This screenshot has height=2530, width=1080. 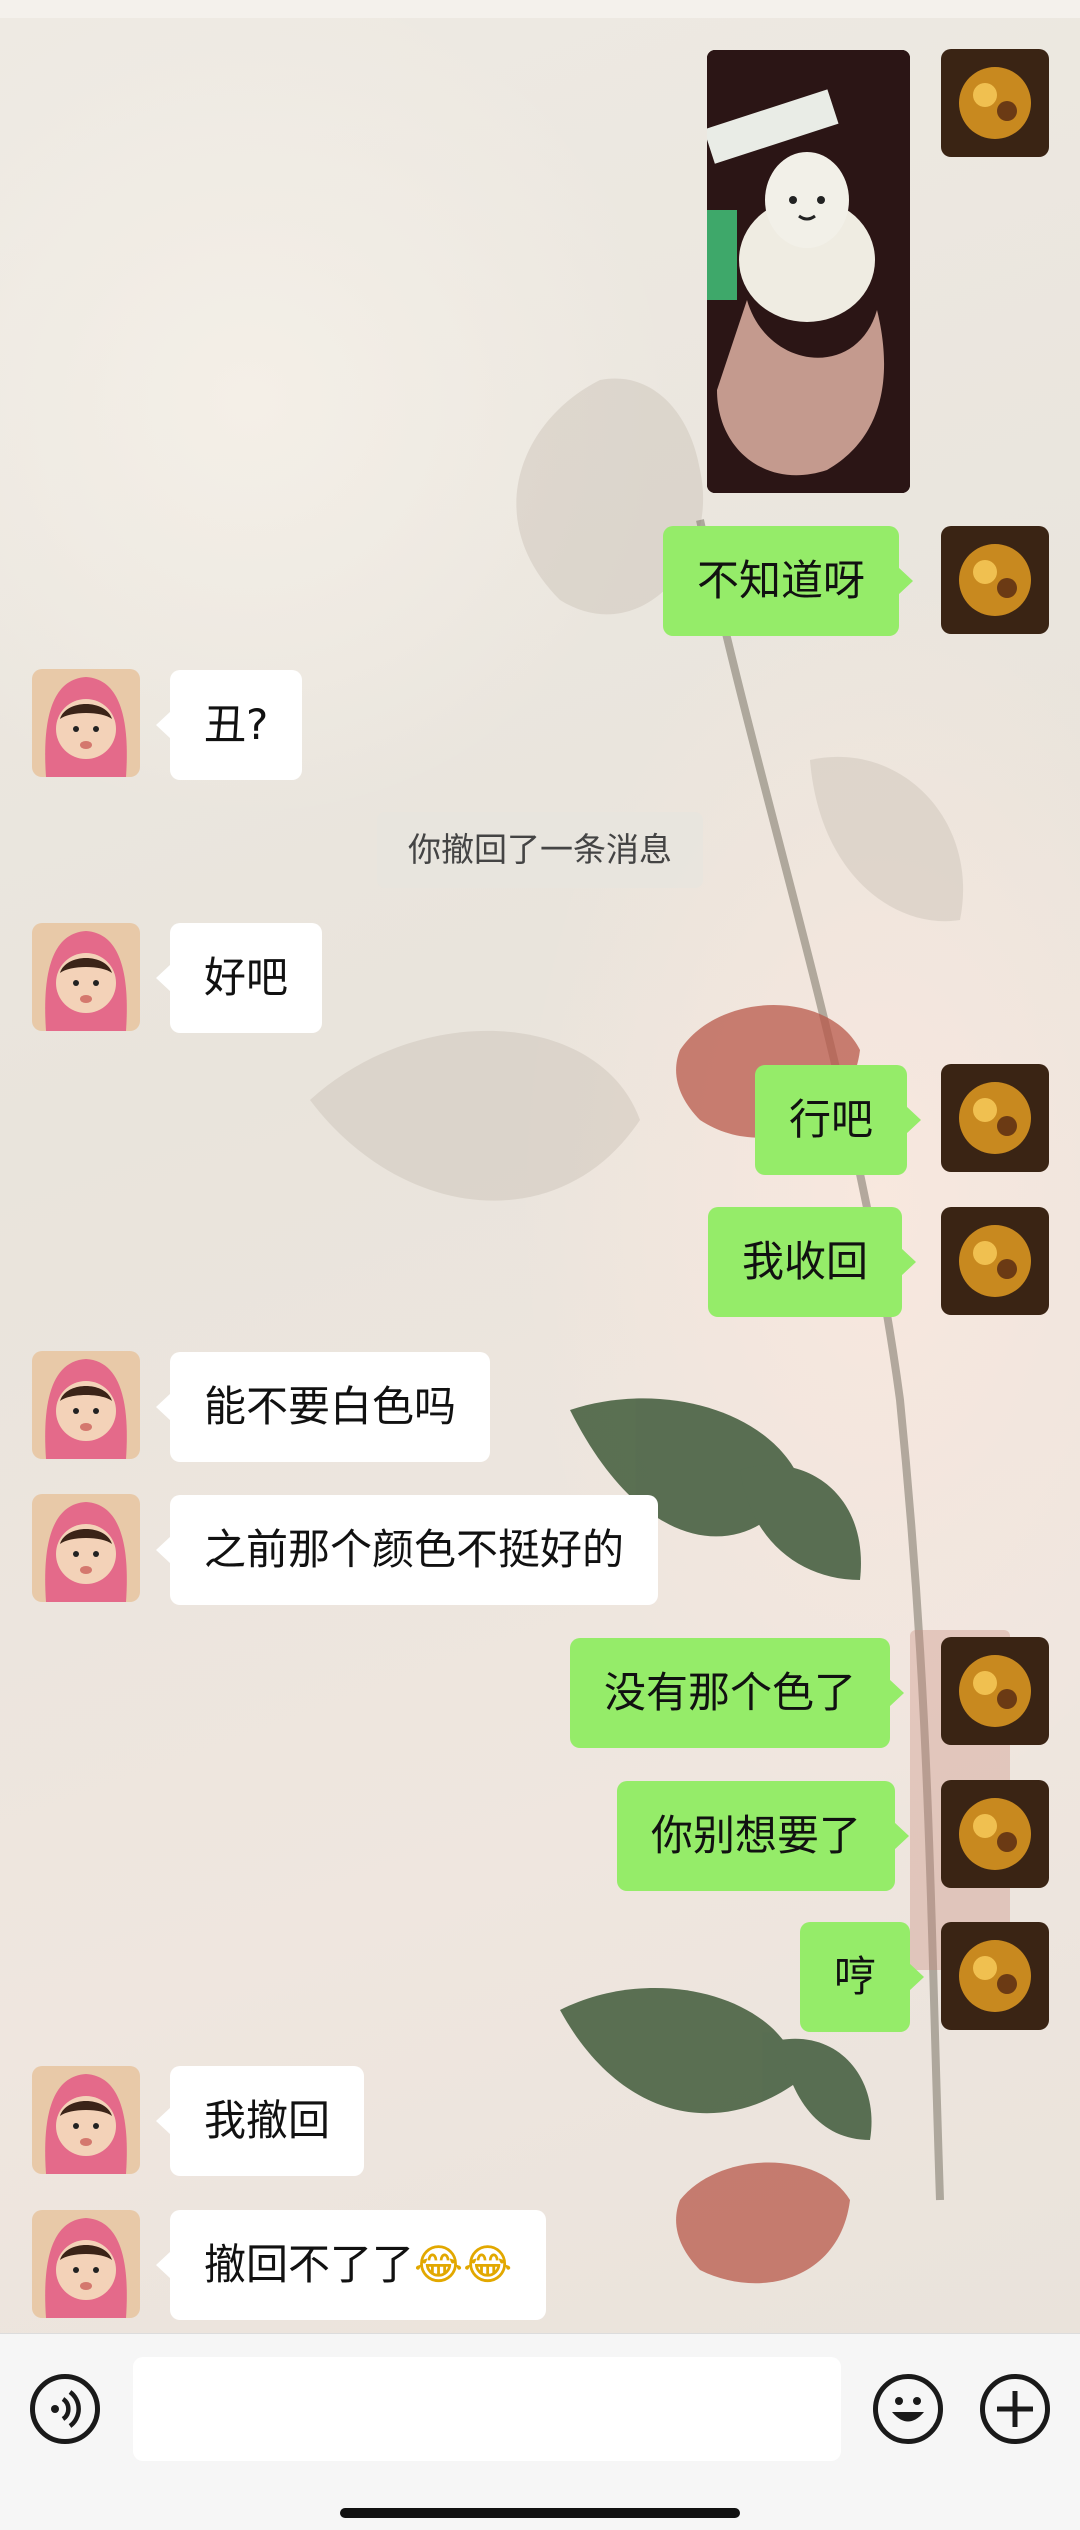 I want to click on photo-message, so click(x=808, y=271).